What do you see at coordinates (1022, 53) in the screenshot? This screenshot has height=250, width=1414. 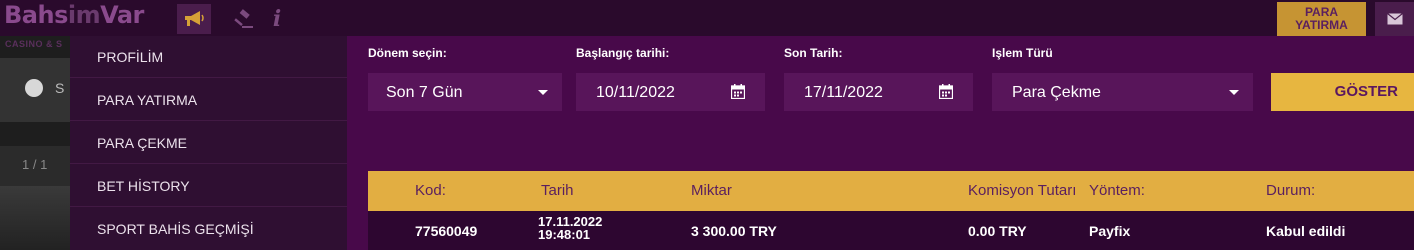 I see `transaction-type-label: Işlem Türü` at bounding box center [1022, 53].